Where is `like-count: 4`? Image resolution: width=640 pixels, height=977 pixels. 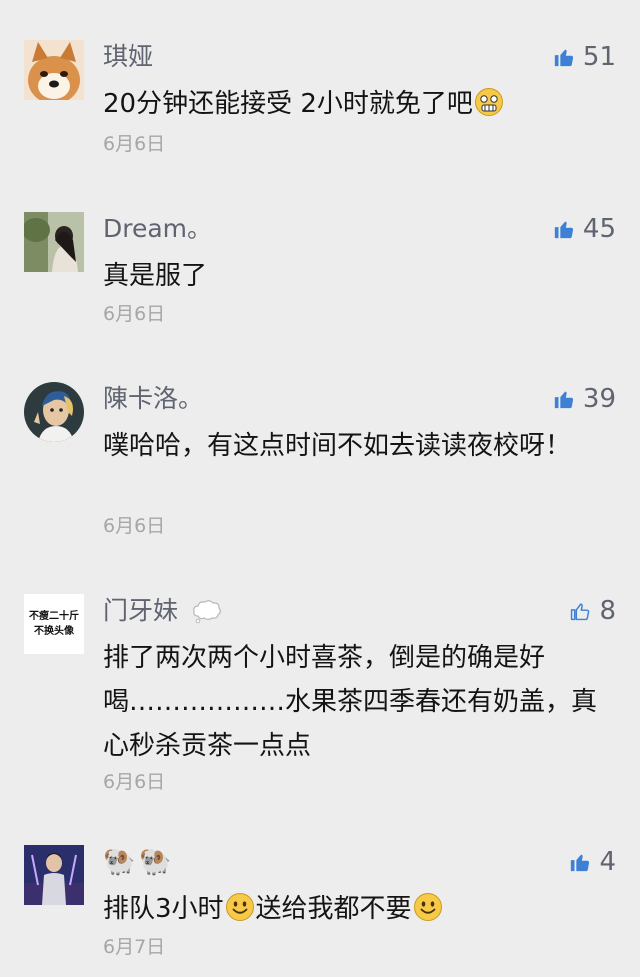
like-count: 4 is located at coordinates (607, 862).